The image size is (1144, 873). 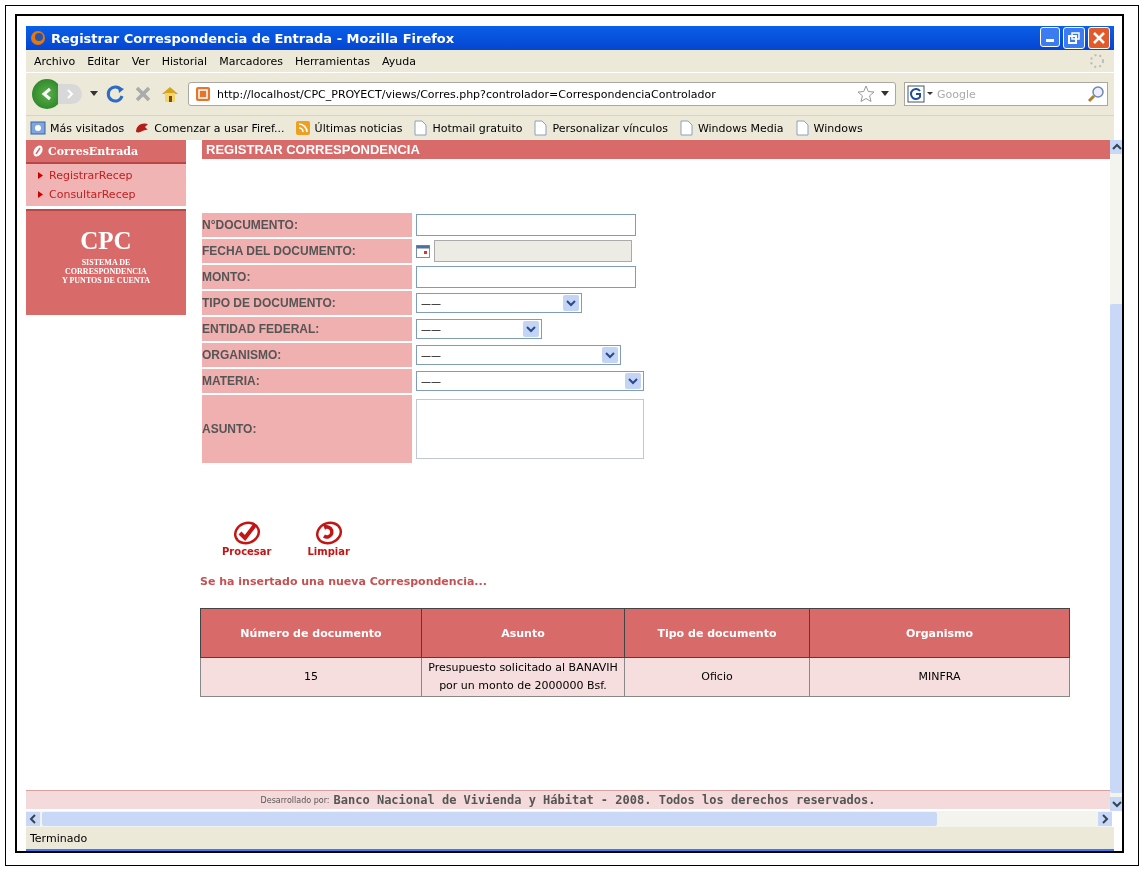 I want to click on site-icon, so click(x=203, y=94).